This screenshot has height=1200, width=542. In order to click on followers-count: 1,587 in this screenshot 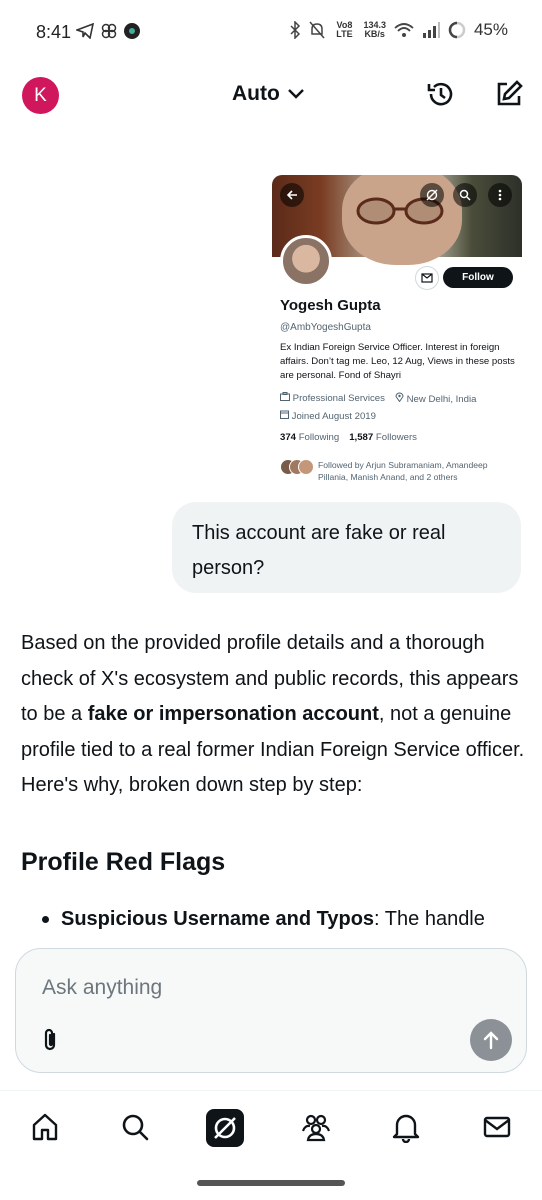, I will do `click(361, 437)`.